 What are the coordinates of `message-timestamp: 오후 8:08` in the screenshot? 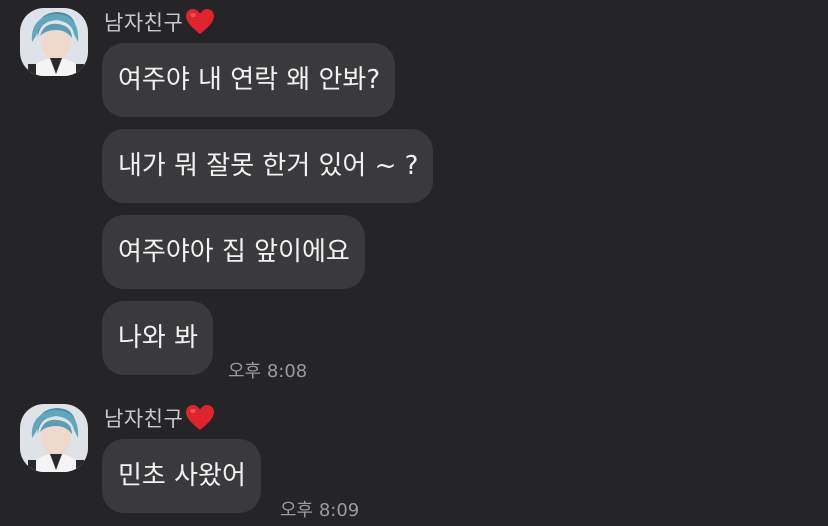 It's located at (268, 371).